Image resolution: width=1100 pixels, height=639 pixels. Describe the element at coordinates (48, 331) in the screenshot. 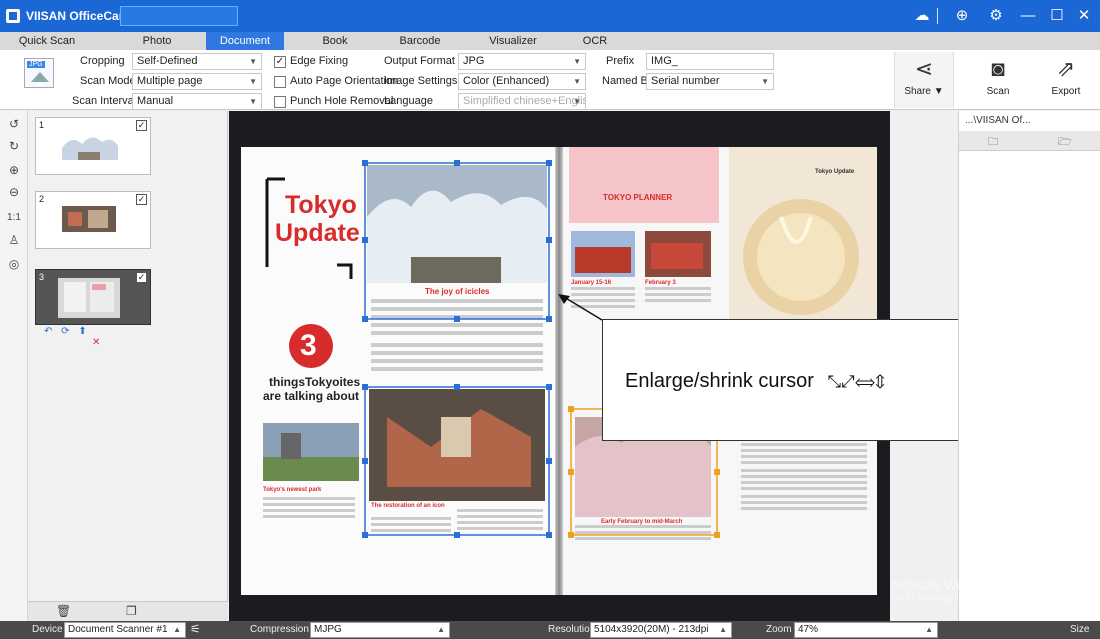

I see `undo-icon: ↶` at that location.